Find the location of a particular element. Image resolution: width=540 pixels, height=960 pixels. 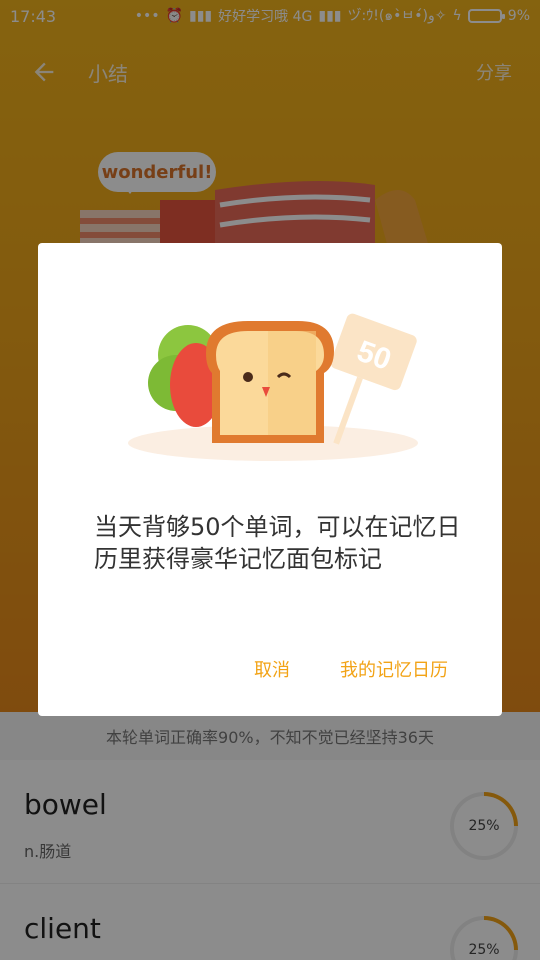

dialog-actions: 取消 我的记忆日历 is located at coordinates (270, 670).